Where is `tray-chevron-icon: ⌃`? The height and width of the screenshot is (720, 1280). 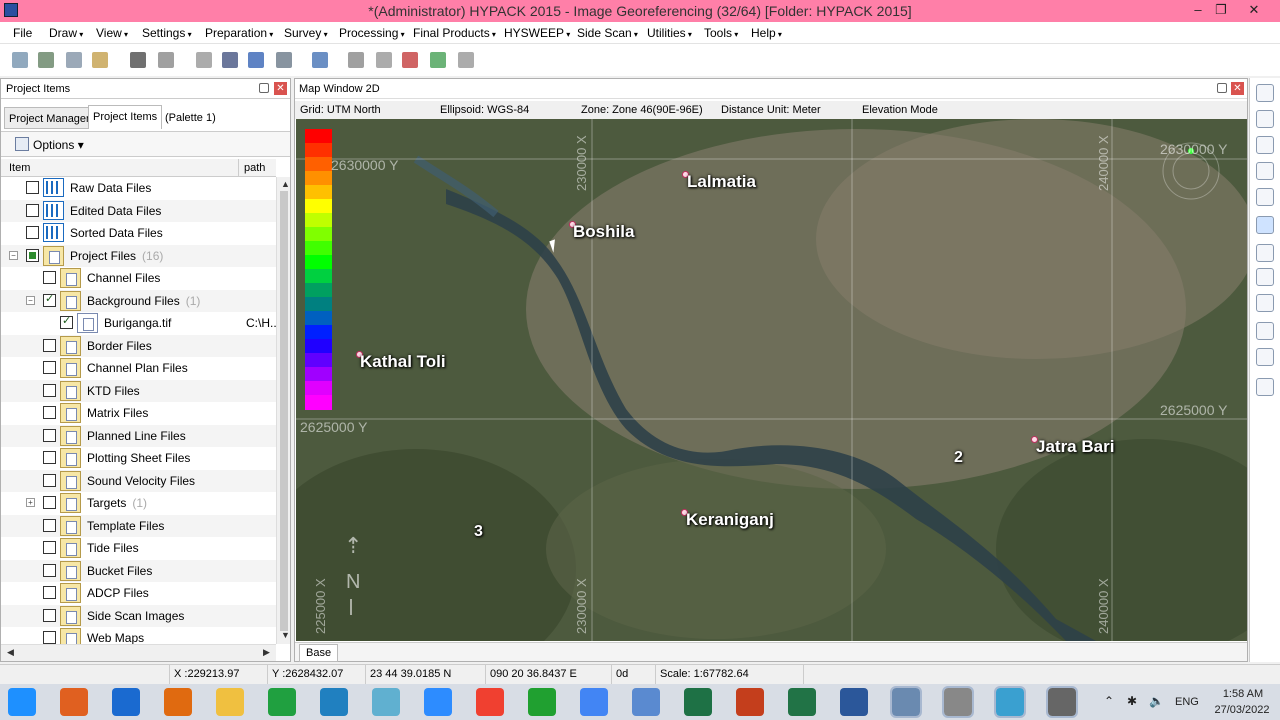
tray-chevron-icon: ⌃ is located at coordinates (1109, 701).